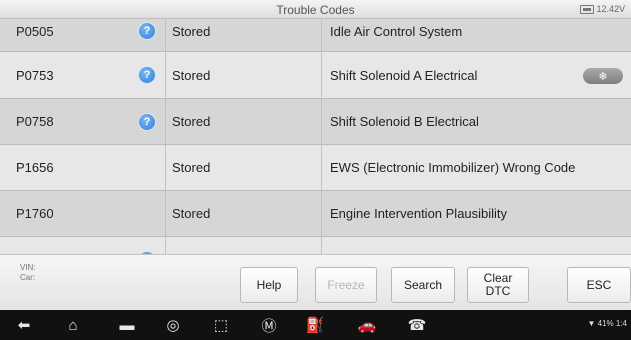 This screenshot has width=631, height=340. I want to click on wifi-icon: ▼, so click(591, 323).